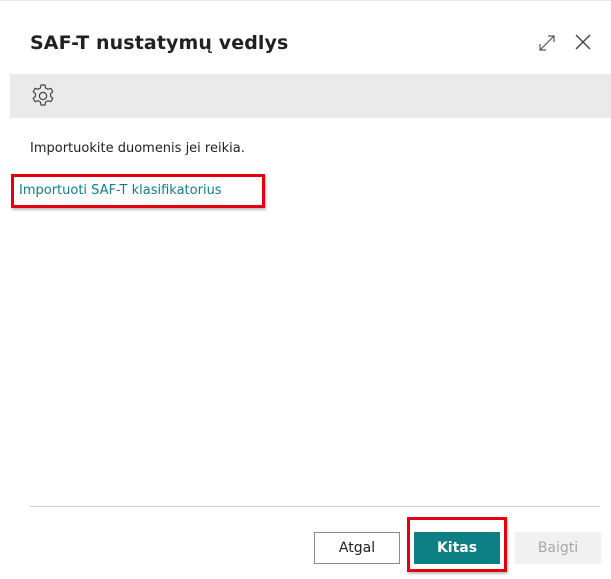  Describe the element at coordinates (457, 544) in the screenshot. I see `highlight-frame` at that location.